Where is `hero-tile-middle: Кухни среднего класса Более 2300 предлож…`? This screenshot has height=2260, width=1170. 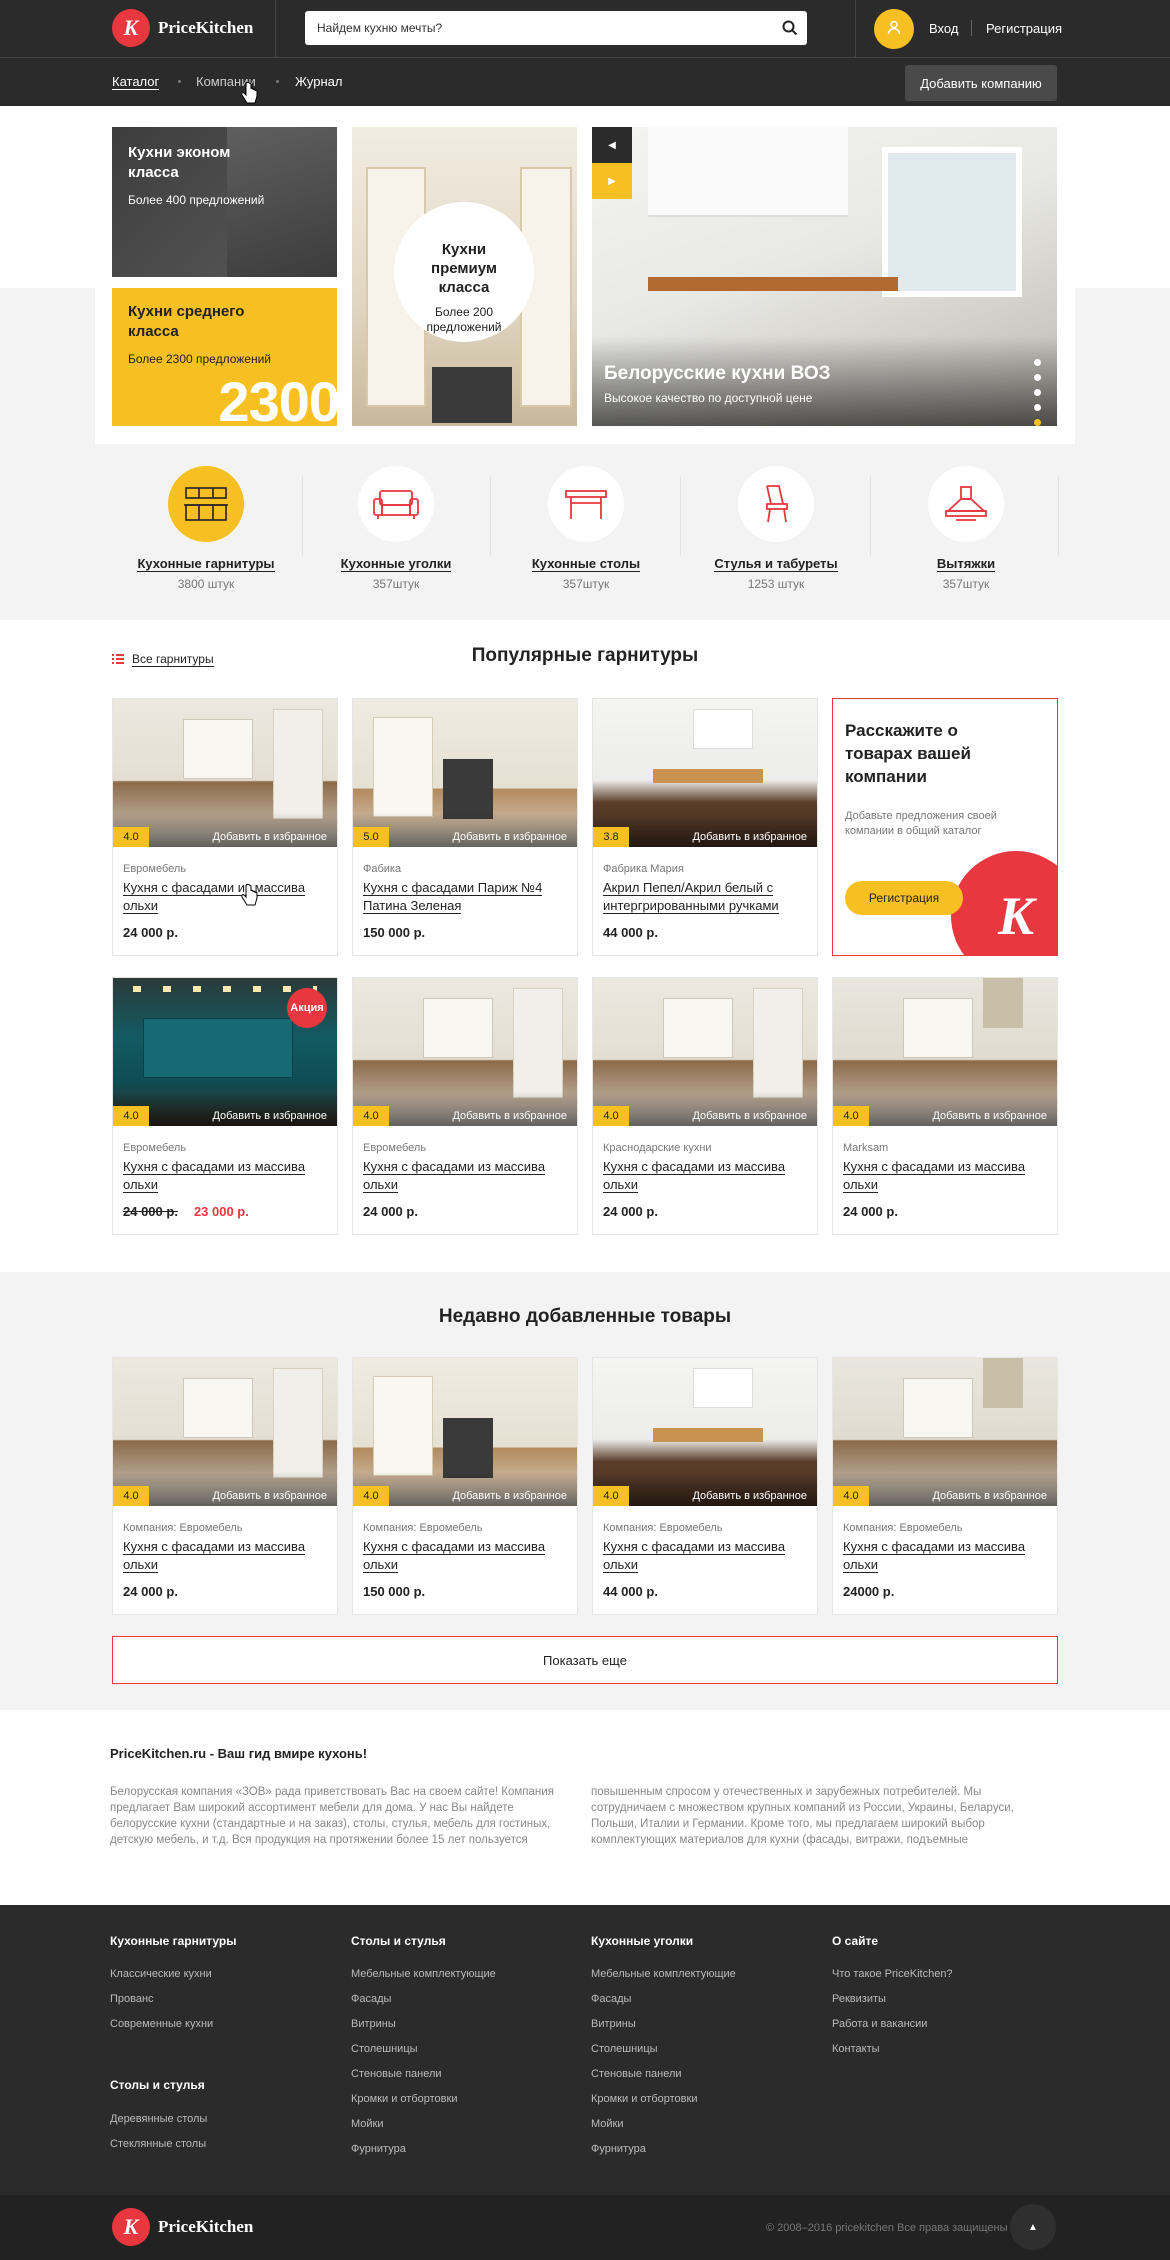 hero-tile-middle: Кухни среднего класса Более 2300 предлож… is located at coordinates (224, 357).